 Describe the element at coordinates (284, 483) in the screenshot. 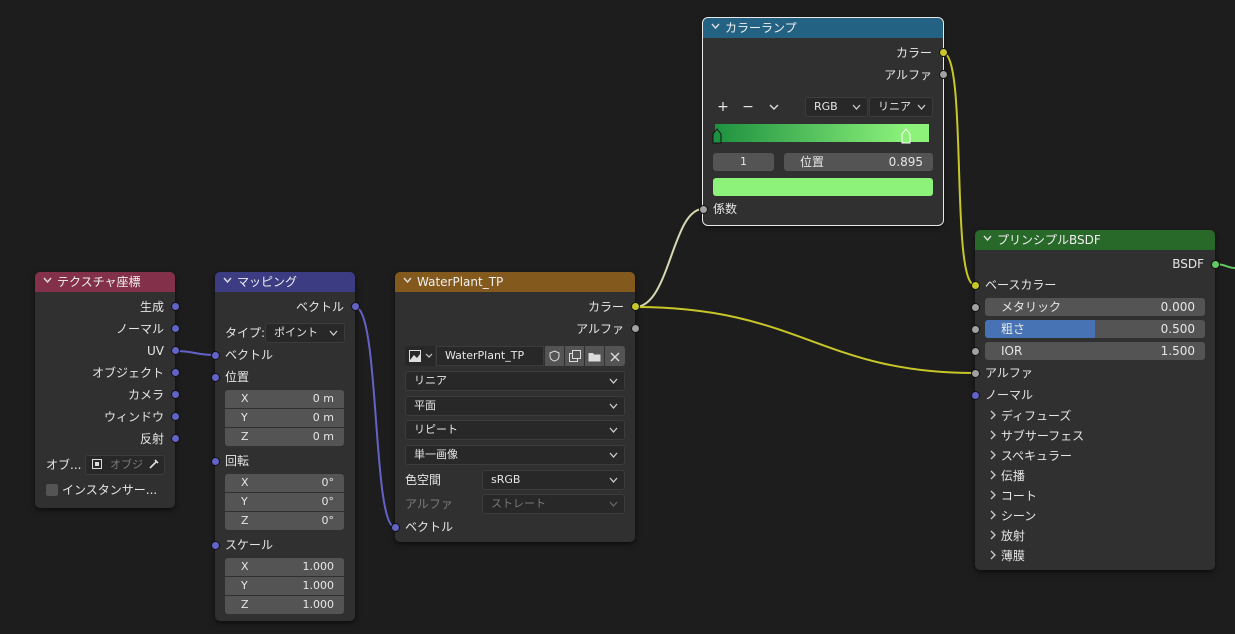

I see `rotation-x: X 0°` at that location.